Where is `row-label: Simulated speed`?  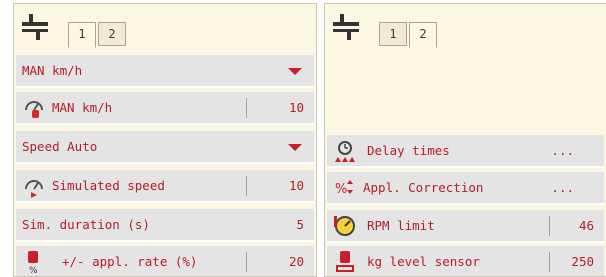
row-label: Simulated speed is located at coordinates (108, 185).